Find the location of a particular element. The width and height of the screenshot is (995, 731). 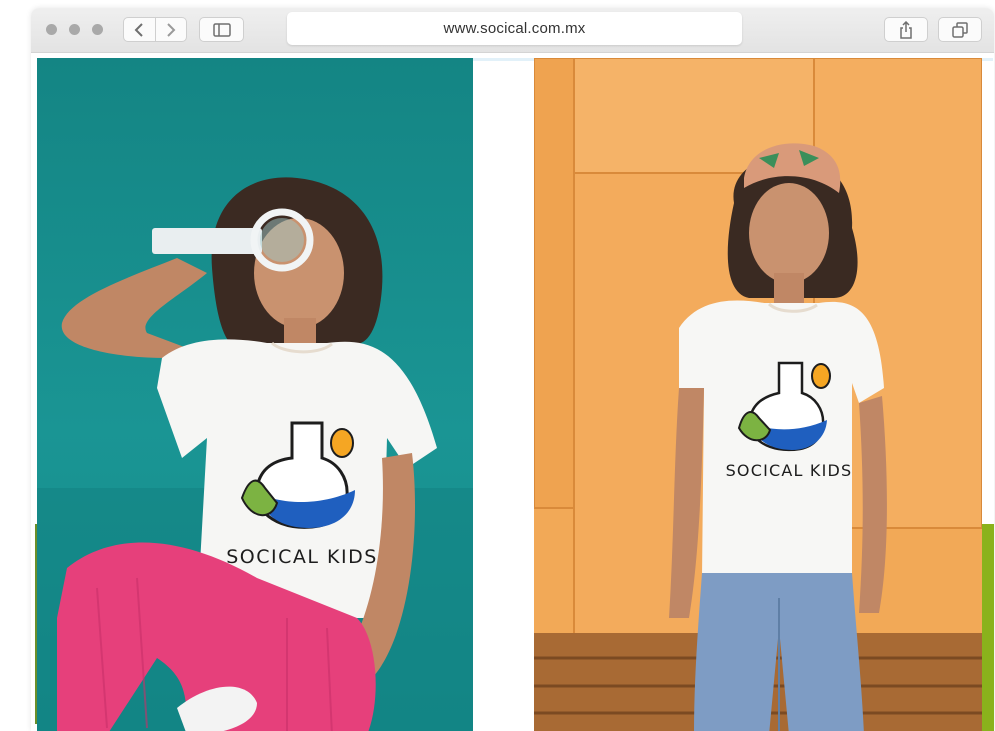

share-button is located at coordinates (906, 29).